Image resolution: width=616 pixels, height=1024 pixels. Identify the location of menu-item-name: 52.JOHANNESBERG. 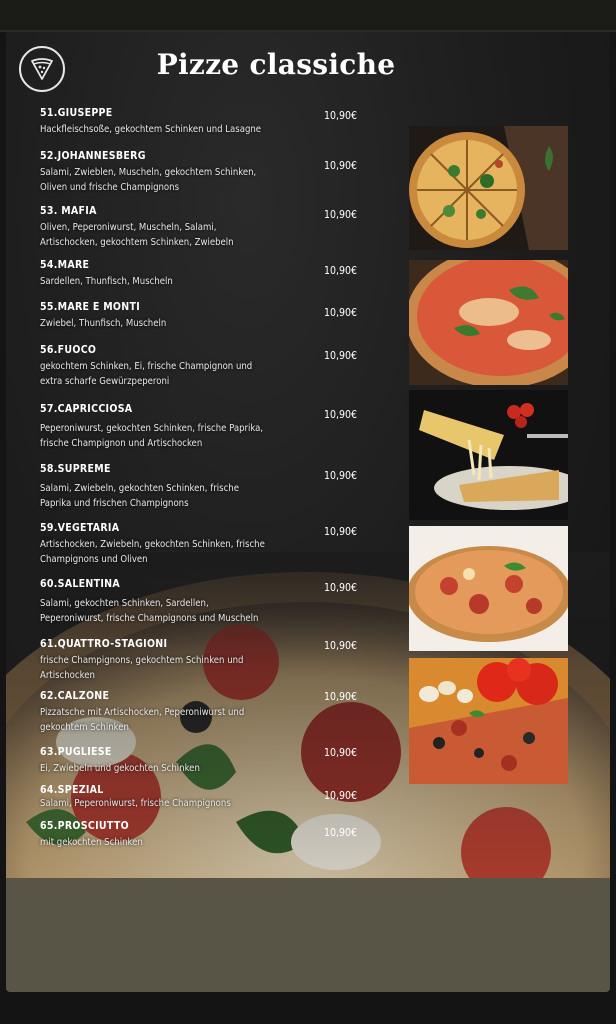
(93, 156).